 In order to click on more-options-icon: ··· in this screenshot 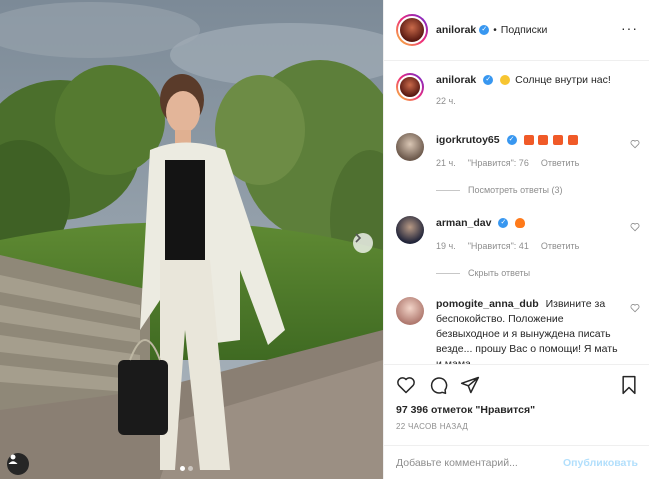, I will do `click(629, 28)`.